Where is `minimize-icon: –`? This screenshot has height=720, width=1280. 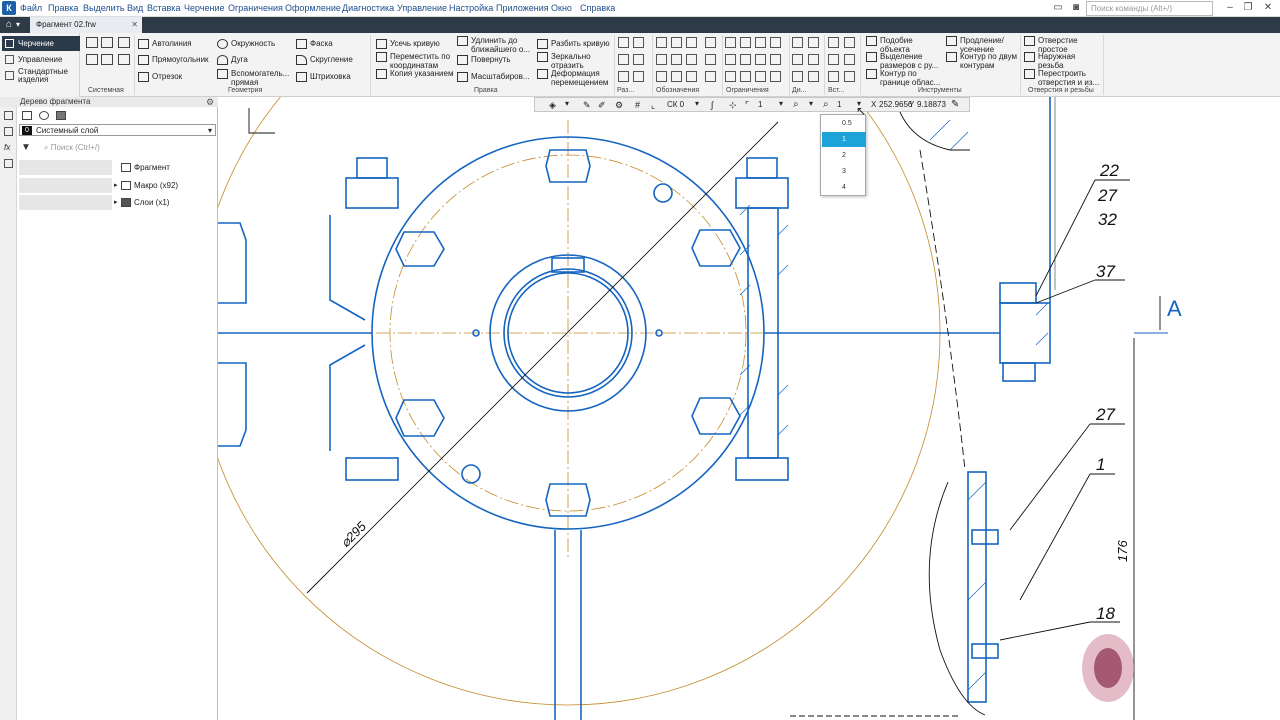
minimize-icon: – is located at coordinates (1230, 8).